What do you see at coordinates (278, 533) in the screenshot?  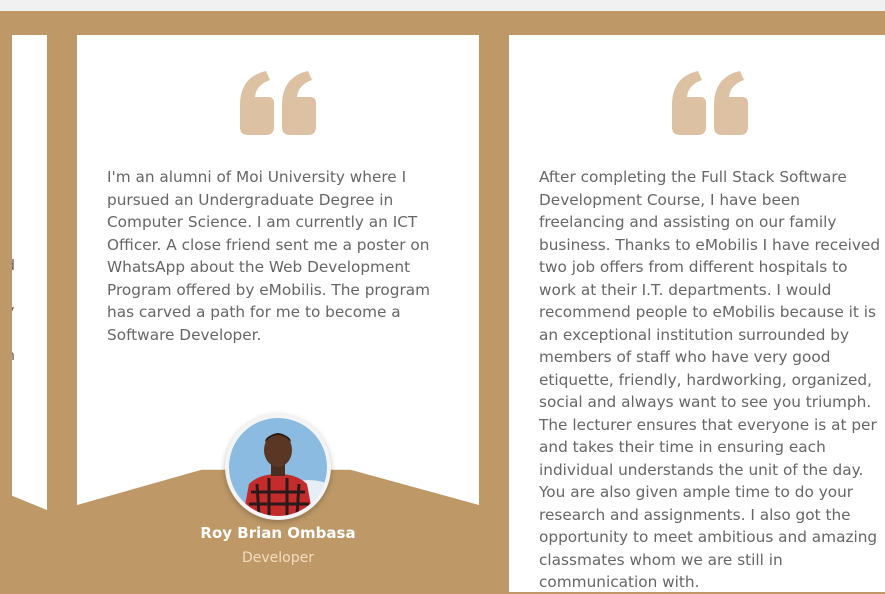 I see `author-name: Roy Brian Ombasa` at bounding box center [278, 533].